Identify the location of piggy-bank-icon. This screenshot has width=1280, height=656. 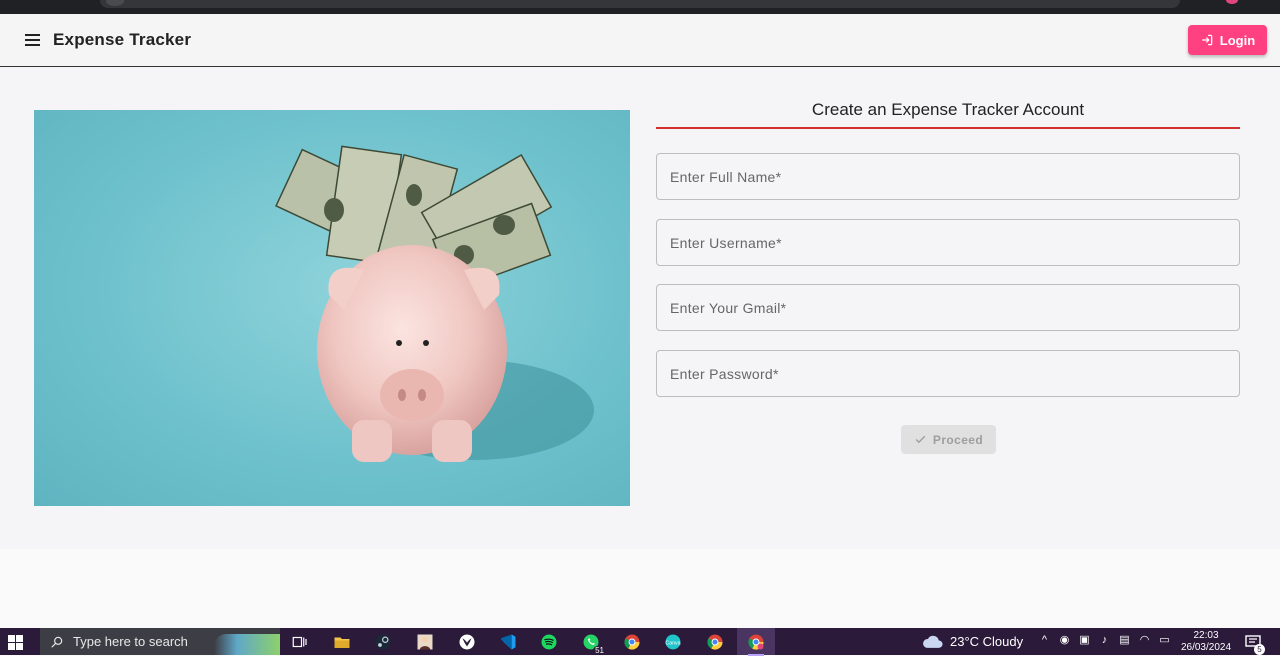
(434, 303).